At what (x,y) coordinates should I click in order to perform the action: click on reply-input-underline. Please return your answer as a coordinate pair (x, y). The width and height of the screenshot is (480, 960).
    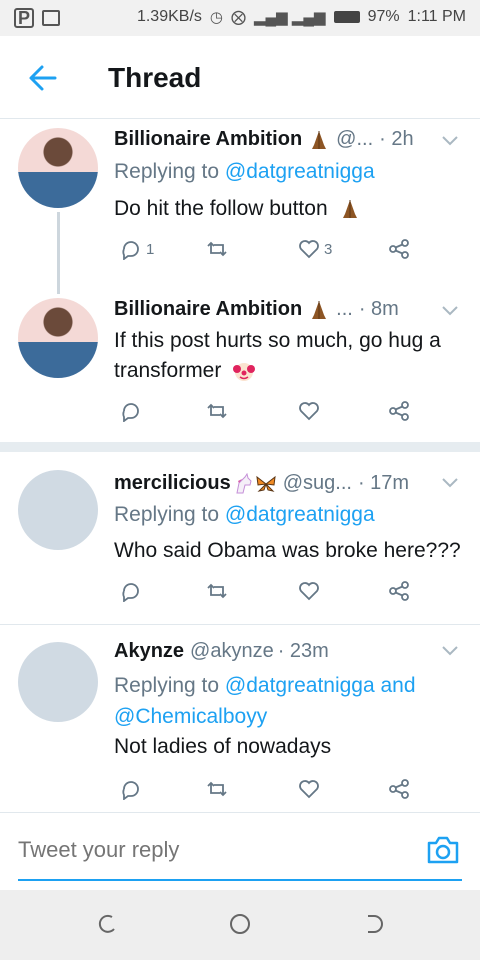
    Looking at the image, I should click on (240, 880).